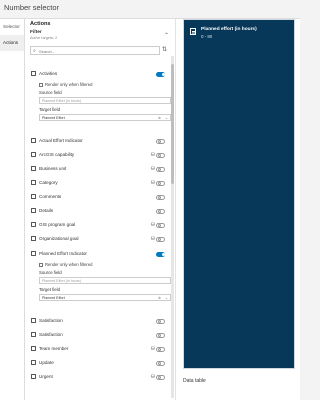 The height and width of the screenshot is (400, 320). What do you see at coordinates (44, 38) in the screenshot?
I see `filter-subtitle: Active targets: 2` at bounding box center [44, 38].